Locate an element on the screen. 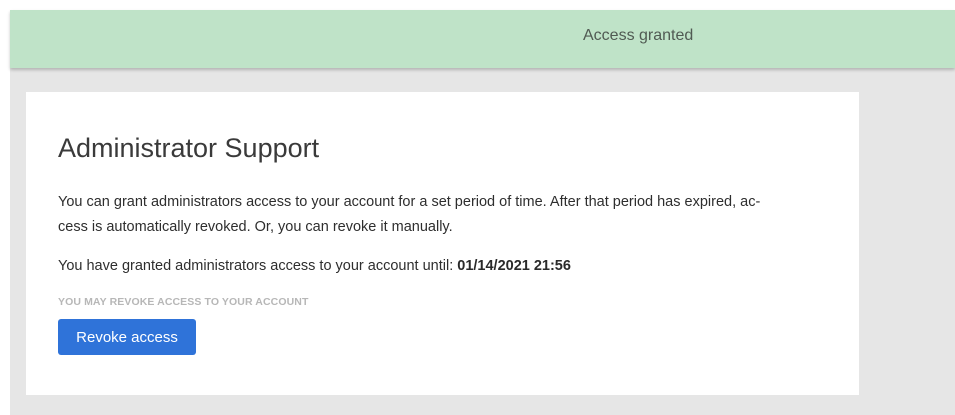 The width and height of the screenshot is (955, 415). success-banner: Access granted is located at coordinates (482, 39).